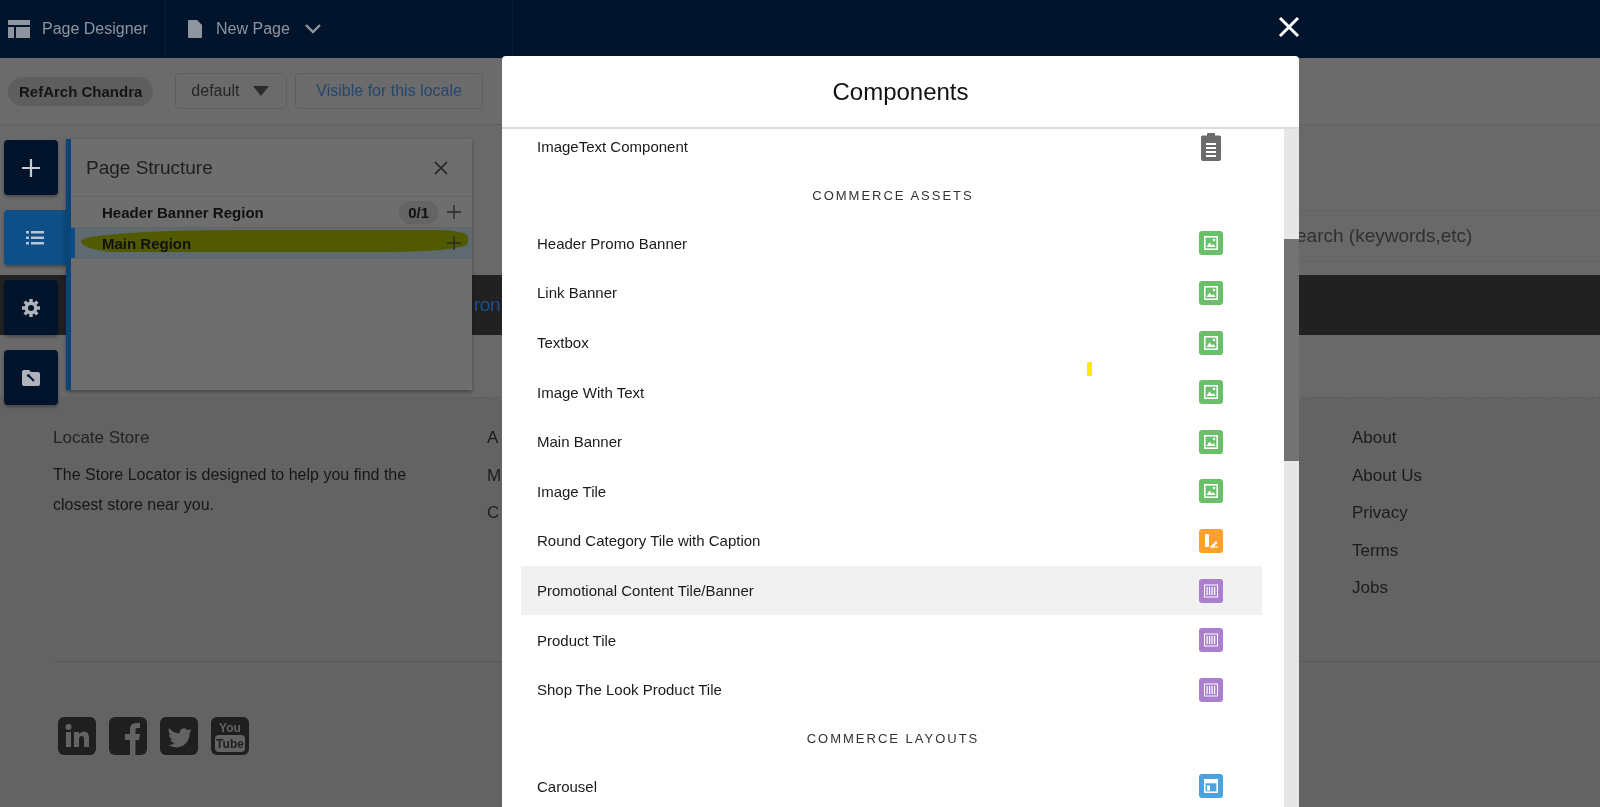 This screenshot has width=1600, height=807. What do you see at coordinates (891, 150) in the screenshot?
I see `component-item: ImageText Component` at bounding box center [891, 150].